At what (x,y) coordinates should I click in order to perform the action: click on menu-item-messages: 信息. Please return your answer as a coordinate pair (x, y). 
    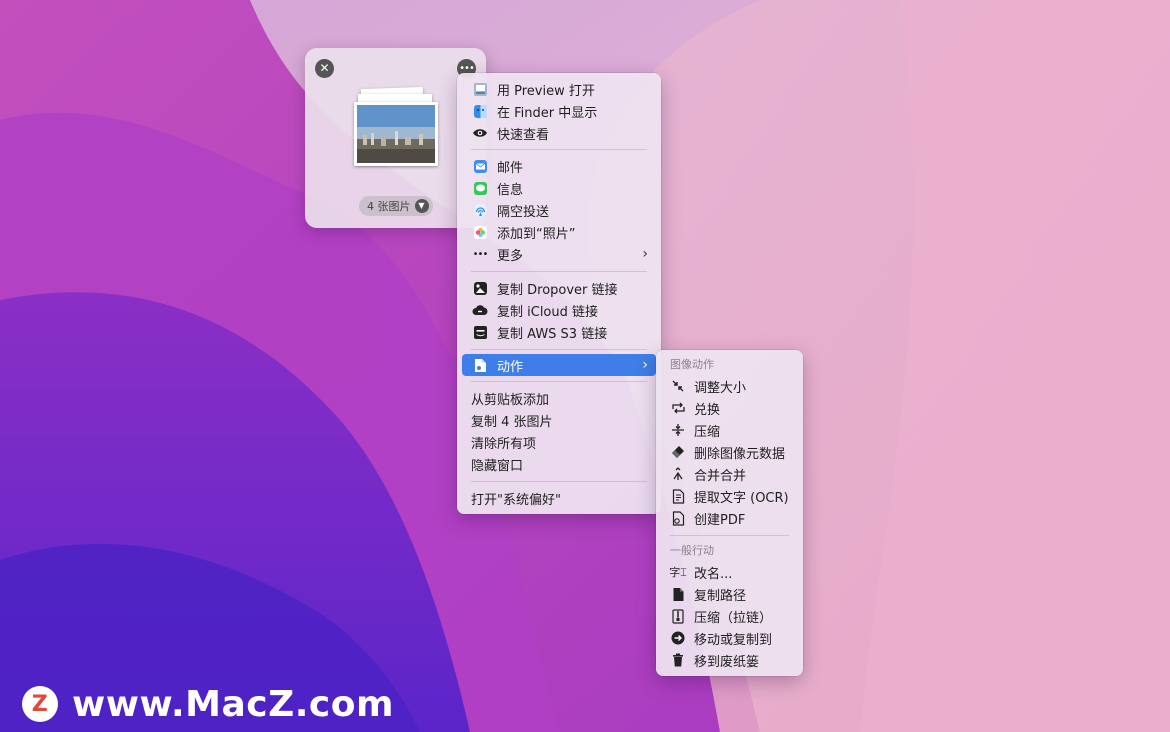
    Looking at the image, I should click on (559, 188).